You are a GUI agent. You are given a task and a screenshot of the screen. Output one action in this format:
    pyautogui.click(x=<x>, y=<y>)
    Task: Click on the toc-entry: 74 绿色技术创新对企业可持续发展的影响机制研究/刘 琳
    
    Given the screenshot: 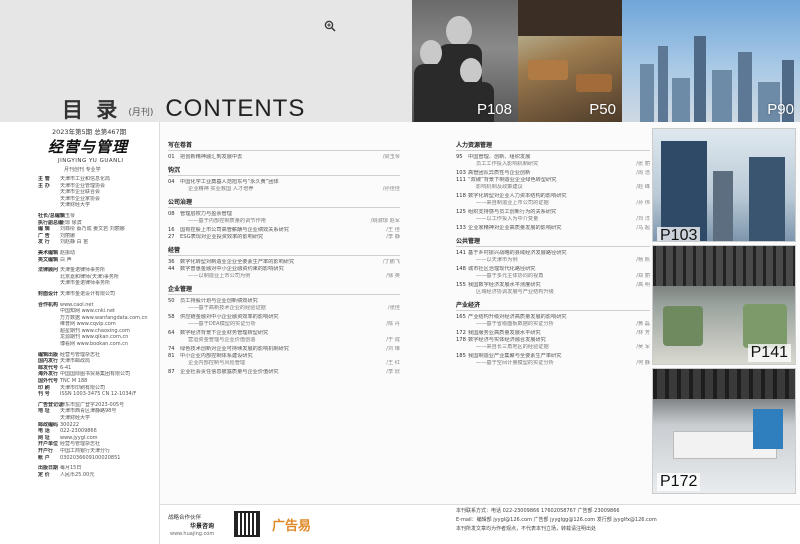 What is the action you would take?
    pyautogui.click(x=284, y=349)
    